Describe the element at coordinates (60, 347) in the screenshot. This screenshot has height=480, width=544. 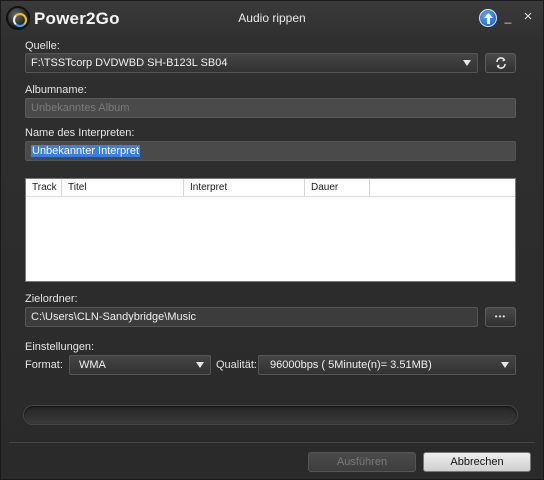
I see `settings-label: Einstellungen:` at that location.